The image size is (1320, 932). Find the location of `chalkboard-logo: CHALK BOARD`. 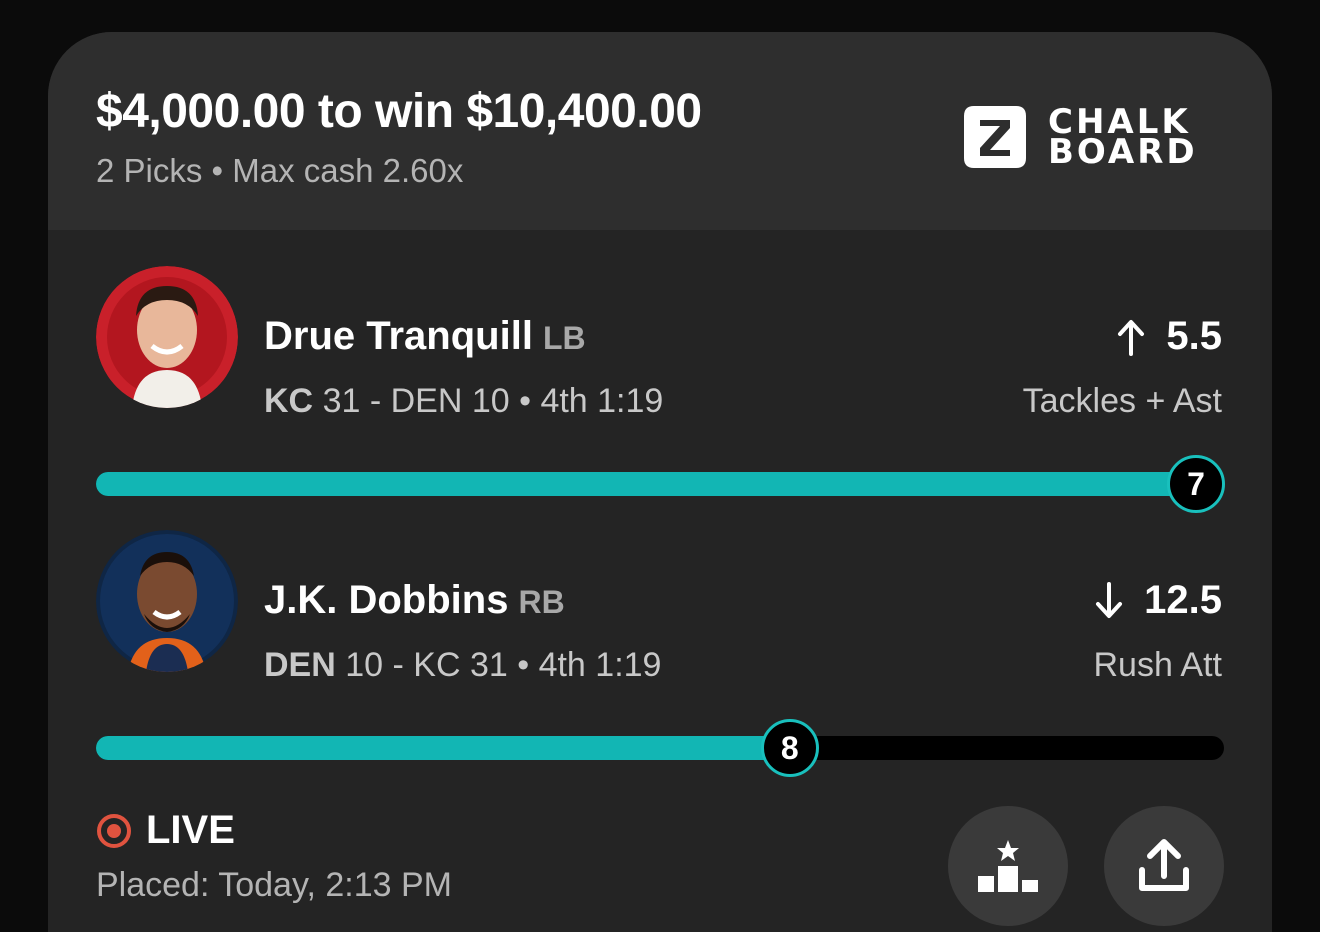

chalkboard-logo: CHALK BOARD is located at coordinates (1081, 137).